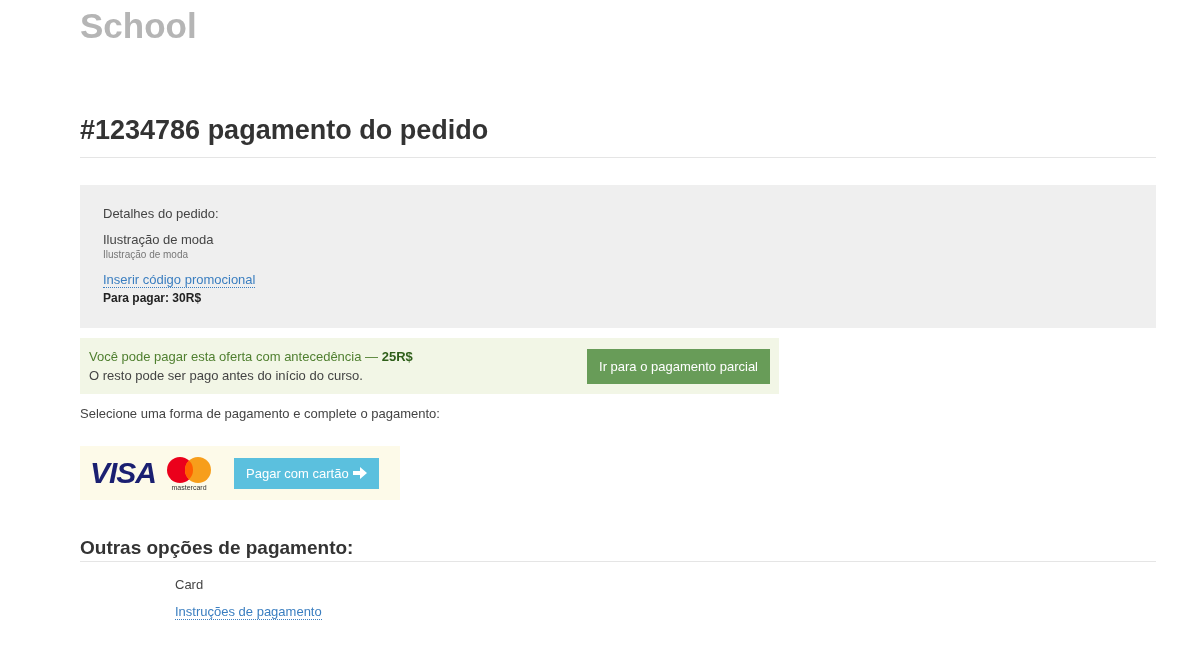 The image size is (1200, 645). What do you see at coordinates (248, 612) in the screenshot?
I see `payment-instructions-link: Instruções de pagamento` at bounding box center [248, 612].